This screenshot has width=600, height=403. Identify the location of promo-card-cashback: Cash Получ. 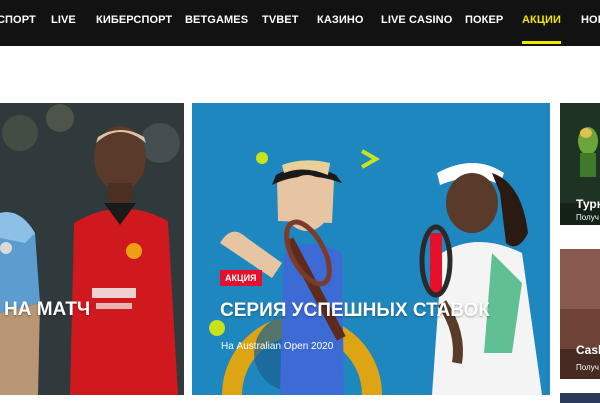
(580, 314).